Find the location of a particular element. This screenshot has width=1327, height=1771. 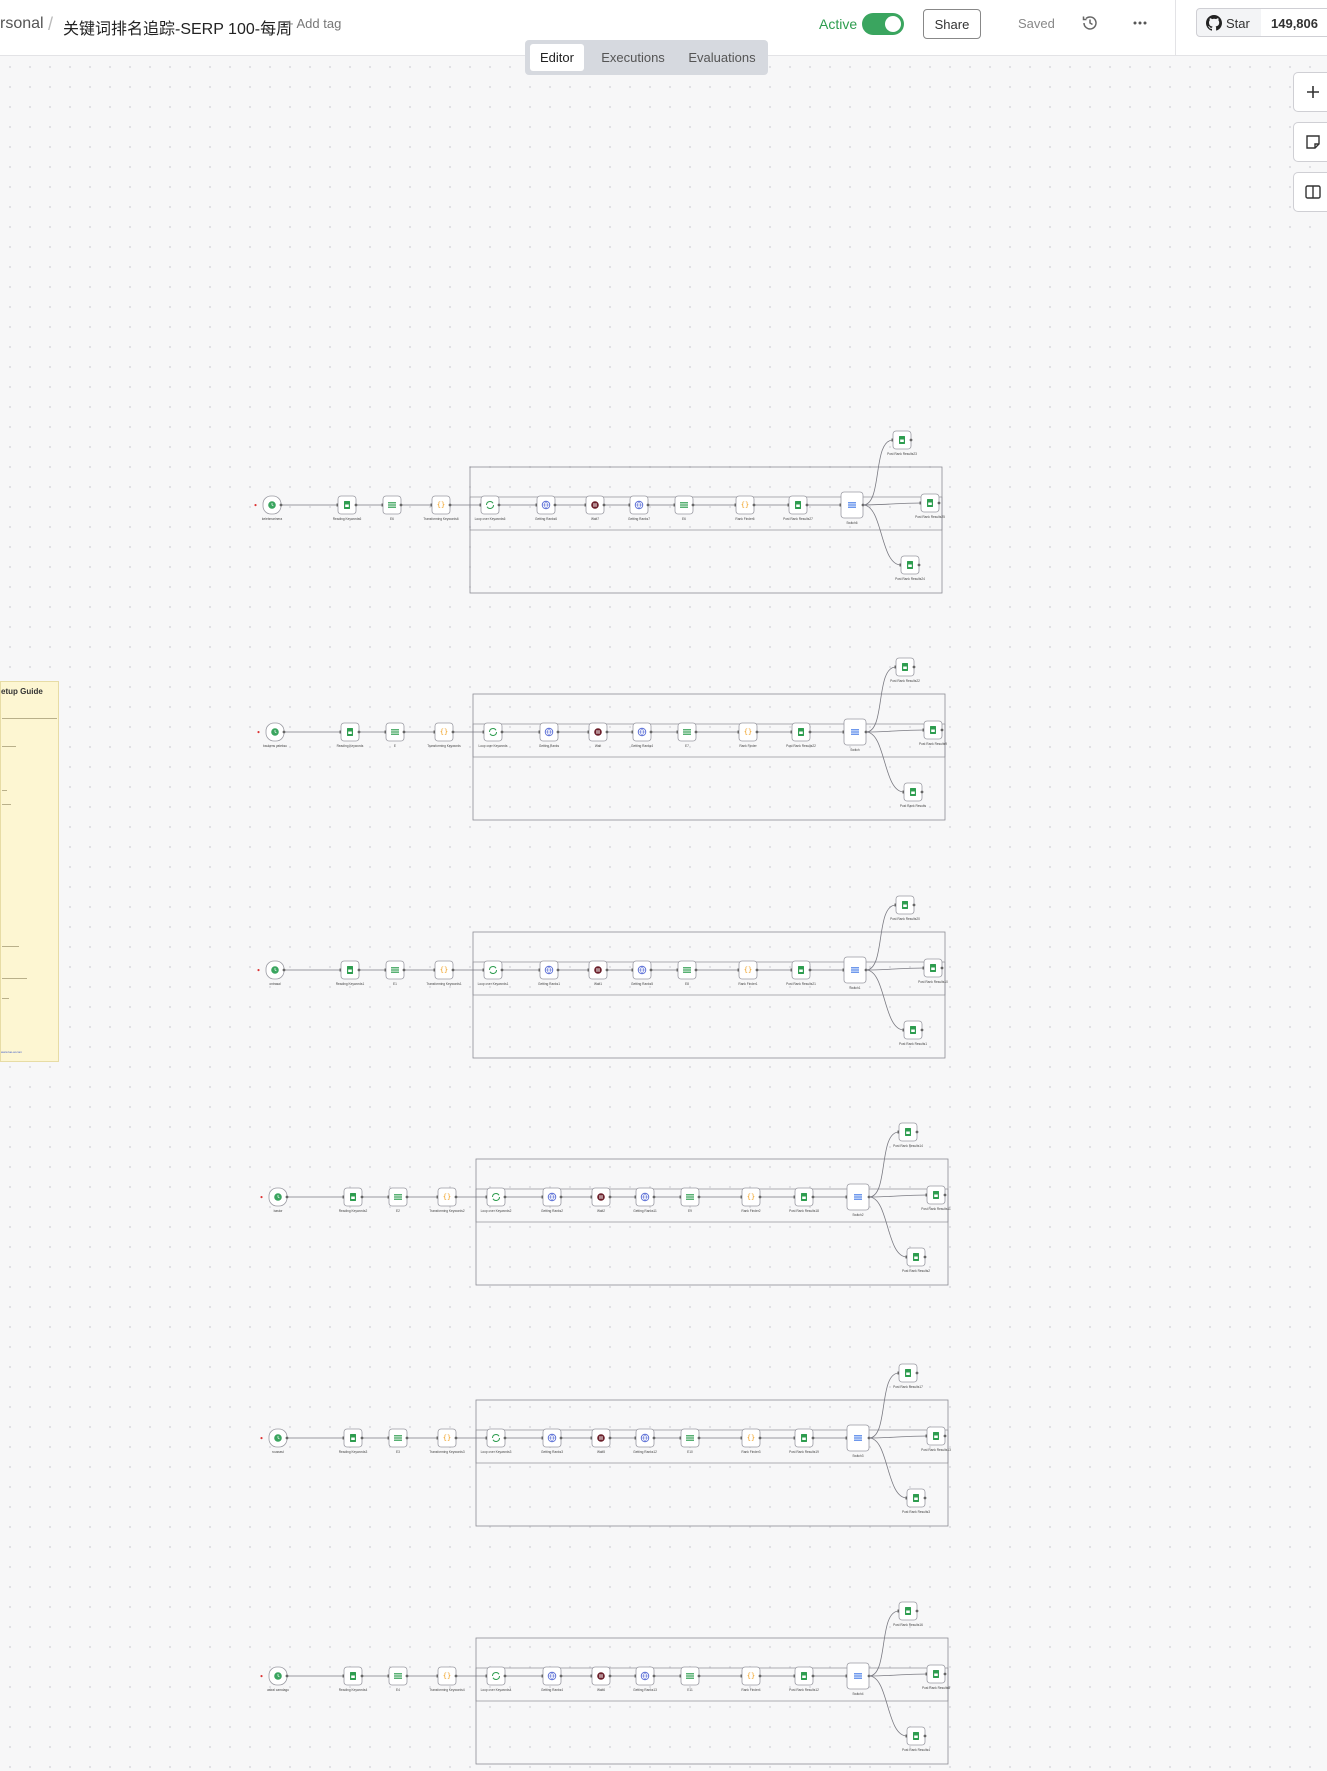

tab-evaluations: Evaluations is located at coordinates (722, 57).